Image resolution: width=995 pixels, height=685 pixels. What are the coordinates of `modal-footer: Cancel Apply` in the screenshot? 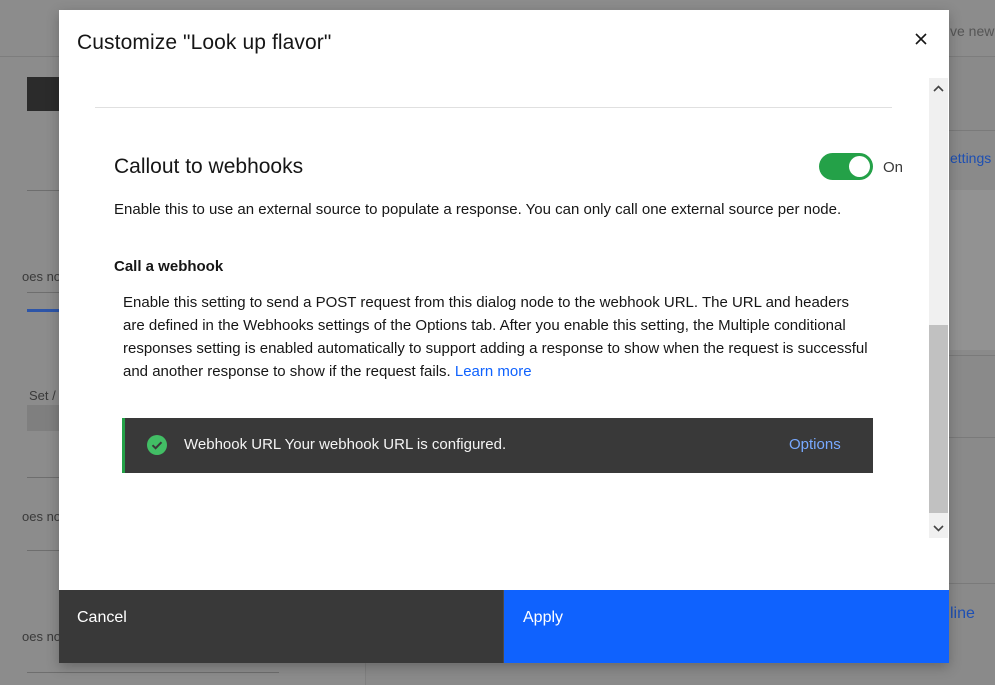 It's located at (504, 626).